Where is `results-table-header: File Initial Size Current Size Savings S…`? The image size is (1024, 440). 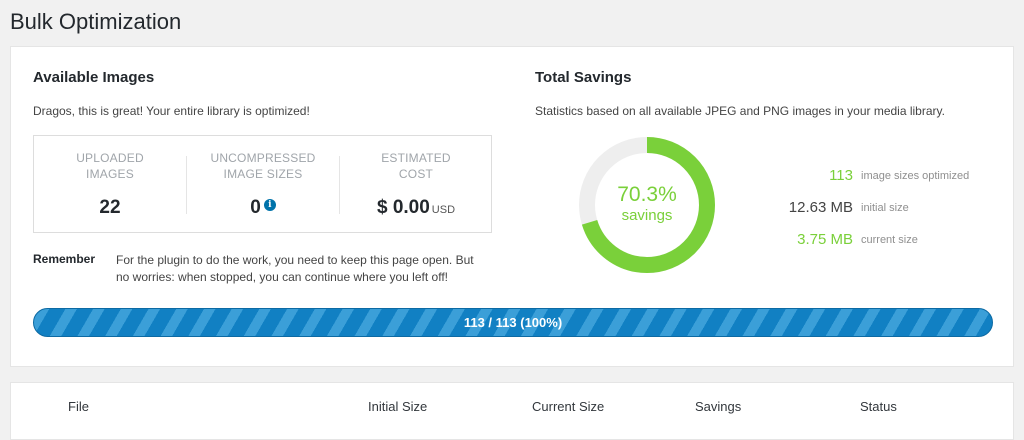
results-table-header: File Initial Size Current Size Savings S… is located at coordinates (512, 411).